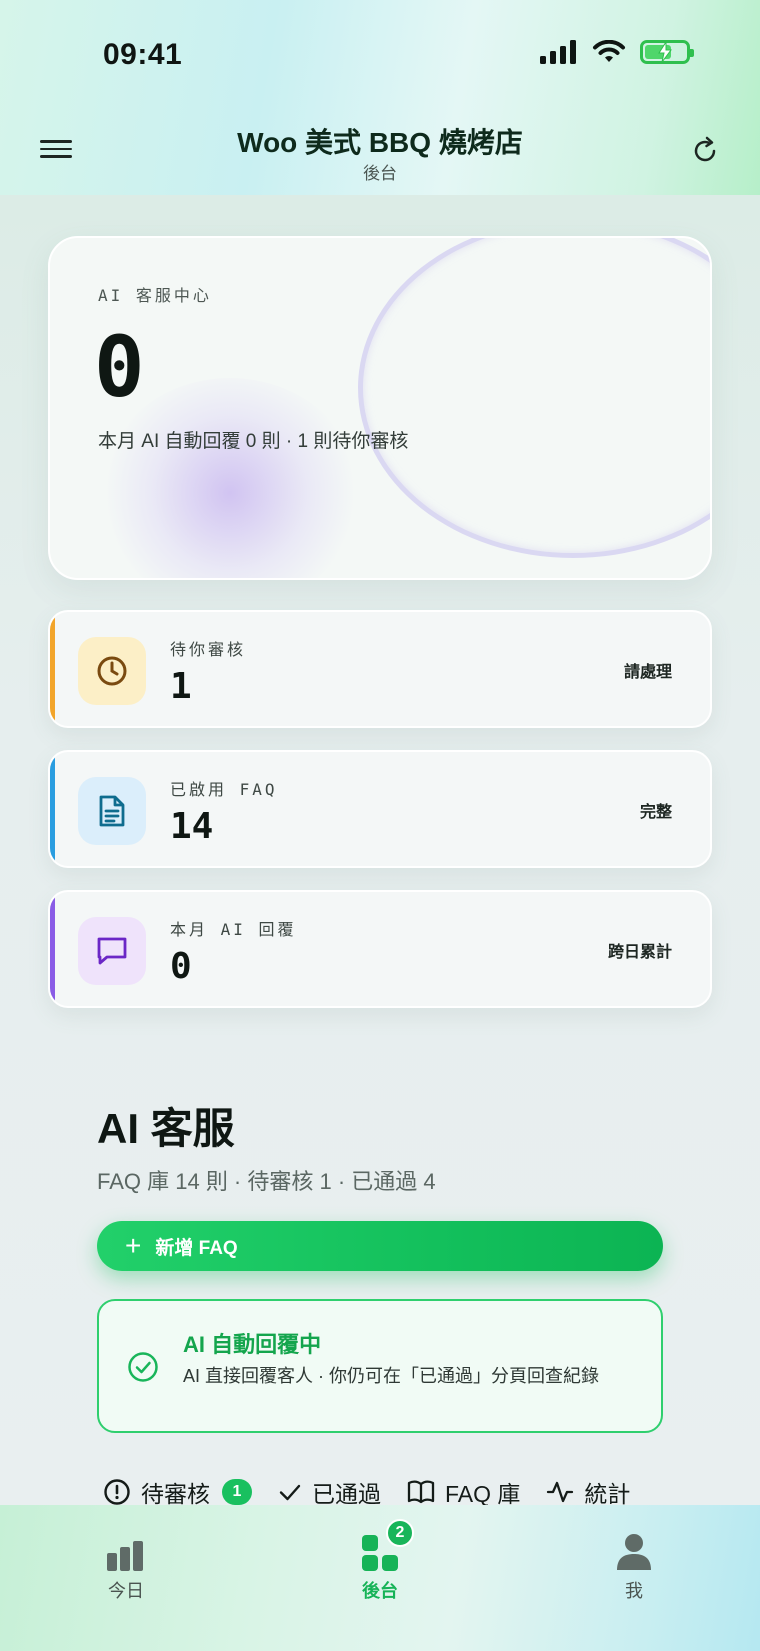 This screenshot has width=760, height=1651. What do you see at coordinates (380, 949) in the screenshot?
I see `stat-card-ai-replies: 本月 AI 回覆 0 跨日累計` at bounding box center [380, 949].